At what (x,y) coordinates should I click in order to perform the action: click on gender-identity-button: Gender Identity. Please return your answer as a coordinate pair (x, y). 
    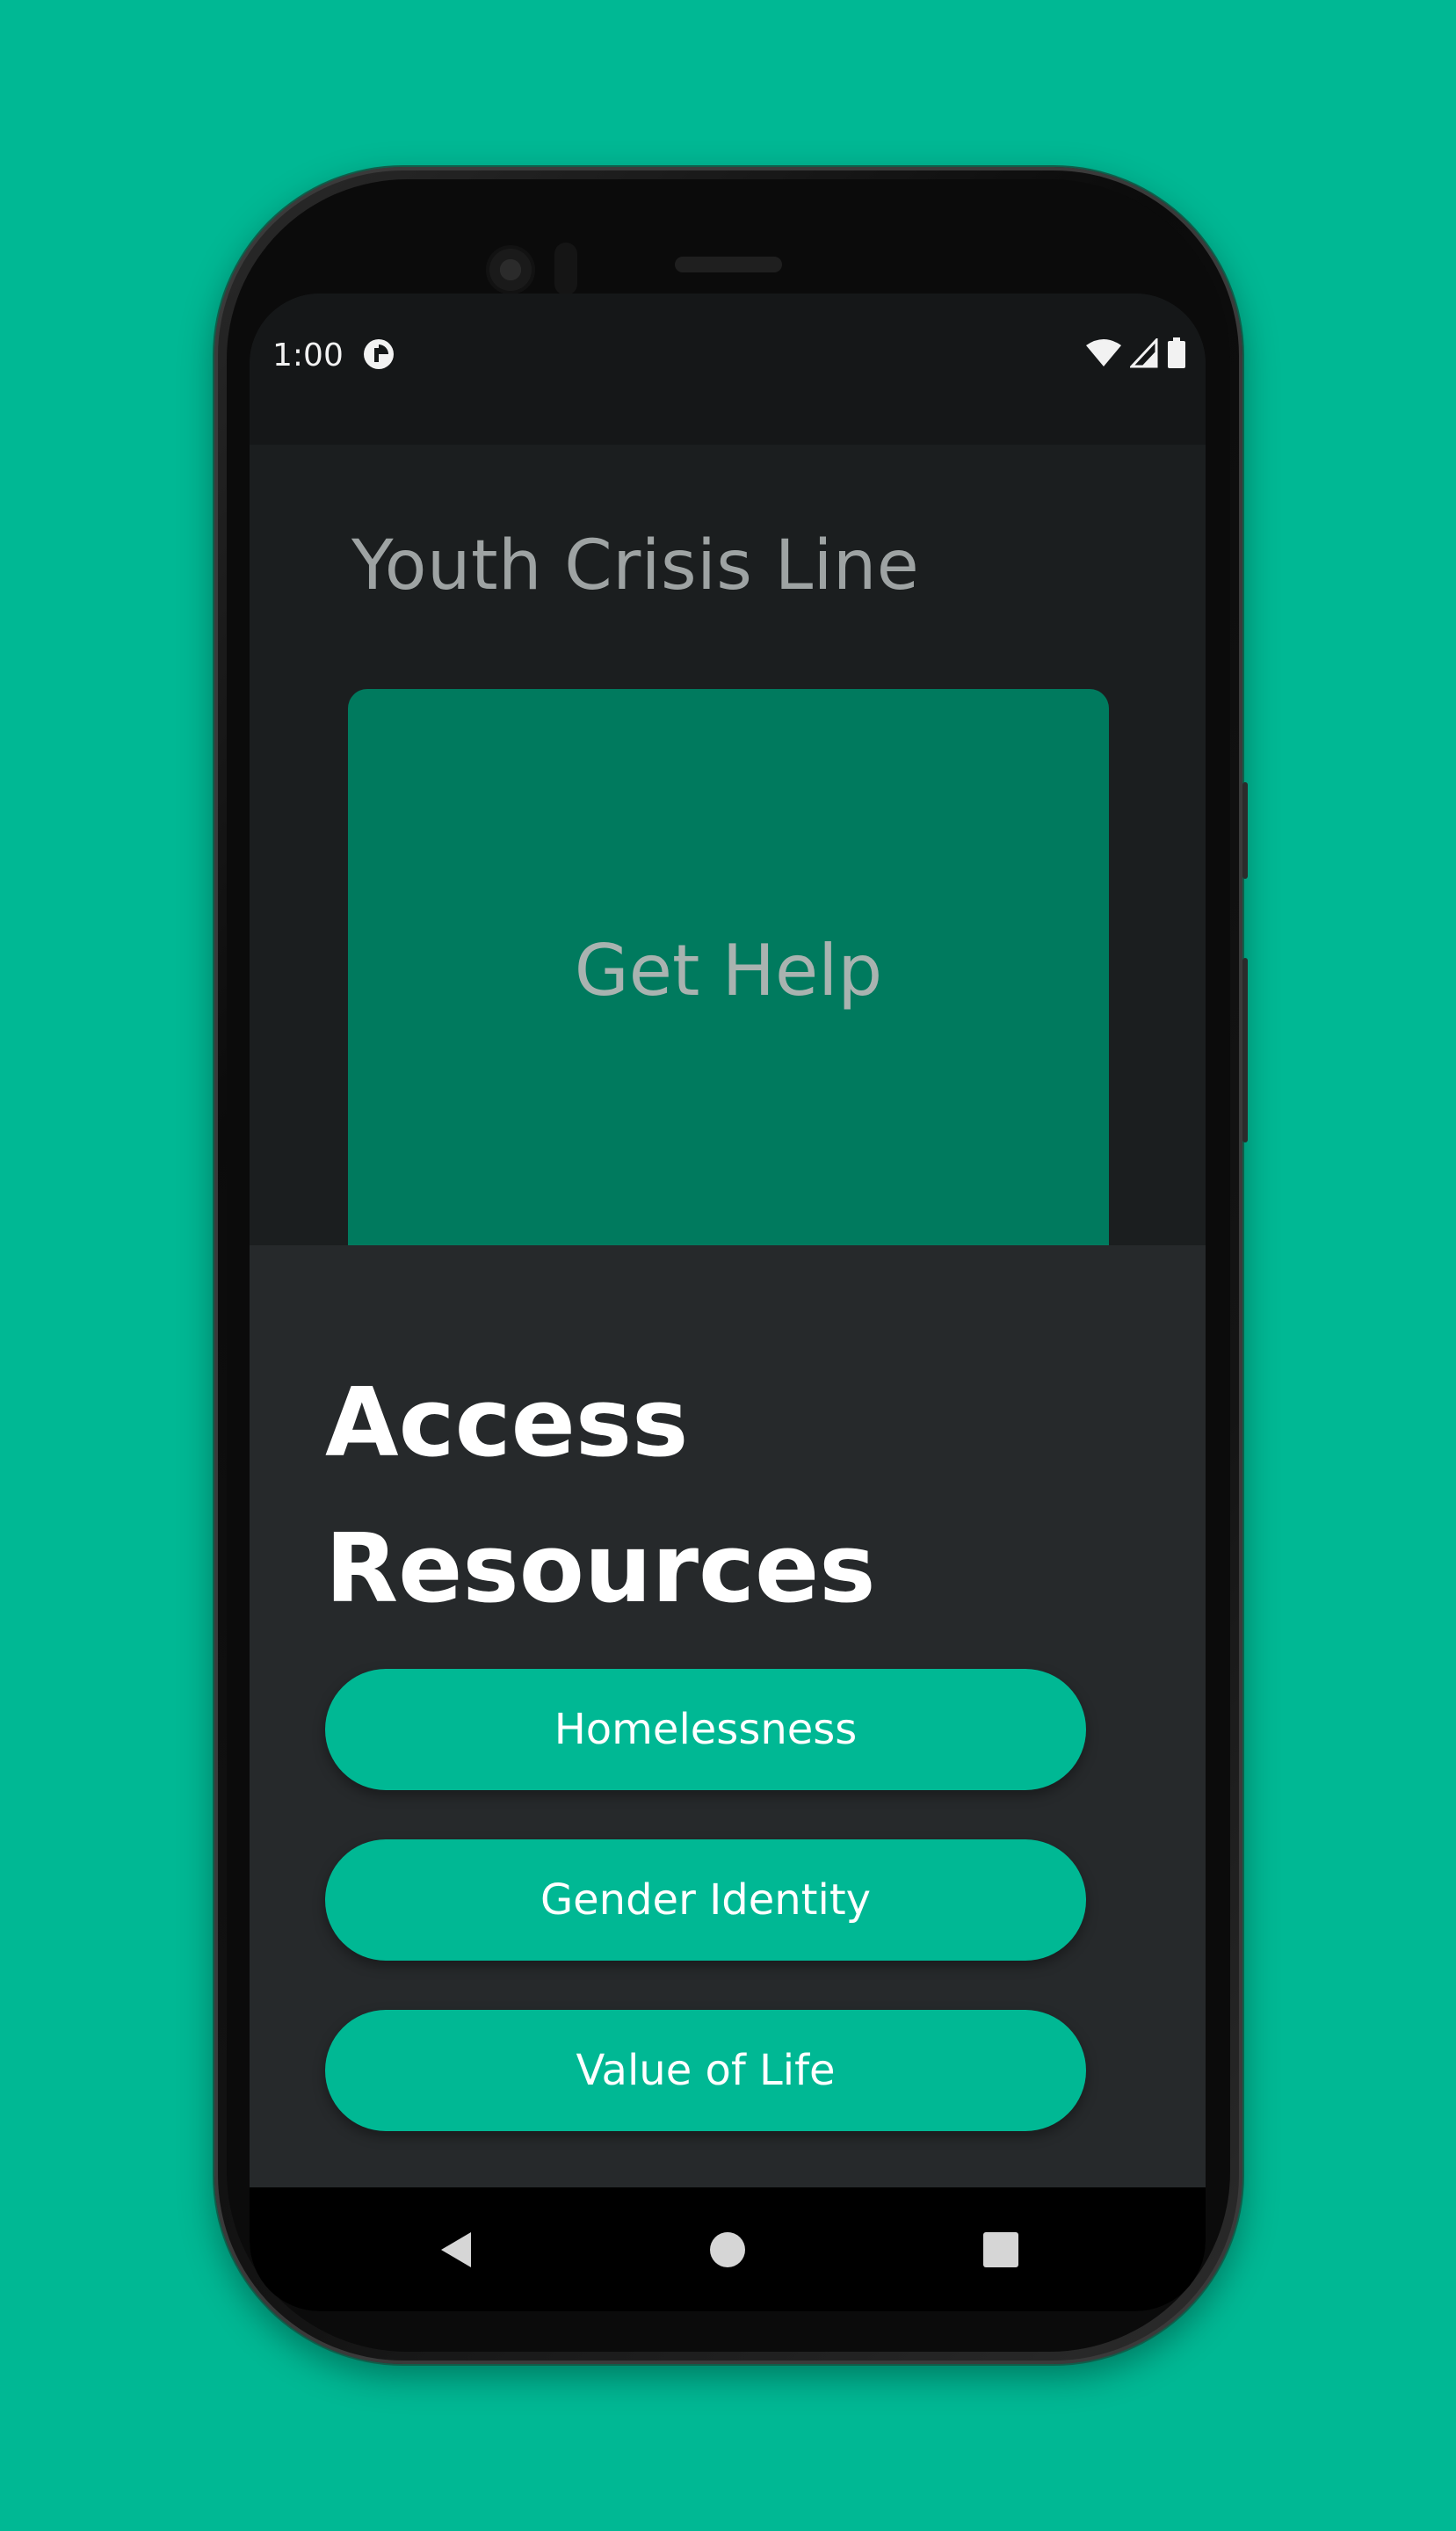
    Looking at the image, I should click on (705, 1900).